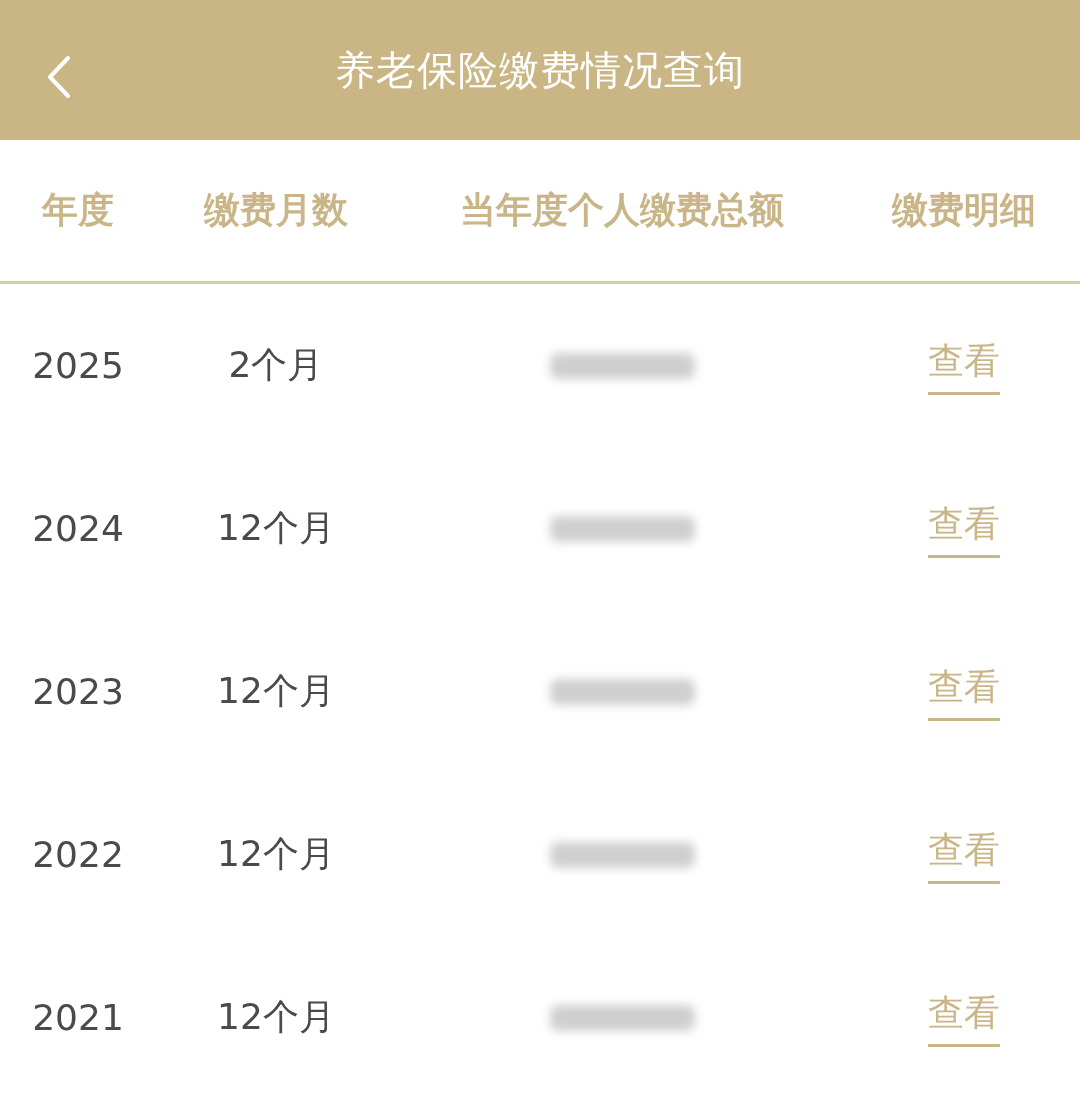  Describe the element at coordinates (78, 691) in the screenshot. I see `year-cell-text: 2023` at that location.